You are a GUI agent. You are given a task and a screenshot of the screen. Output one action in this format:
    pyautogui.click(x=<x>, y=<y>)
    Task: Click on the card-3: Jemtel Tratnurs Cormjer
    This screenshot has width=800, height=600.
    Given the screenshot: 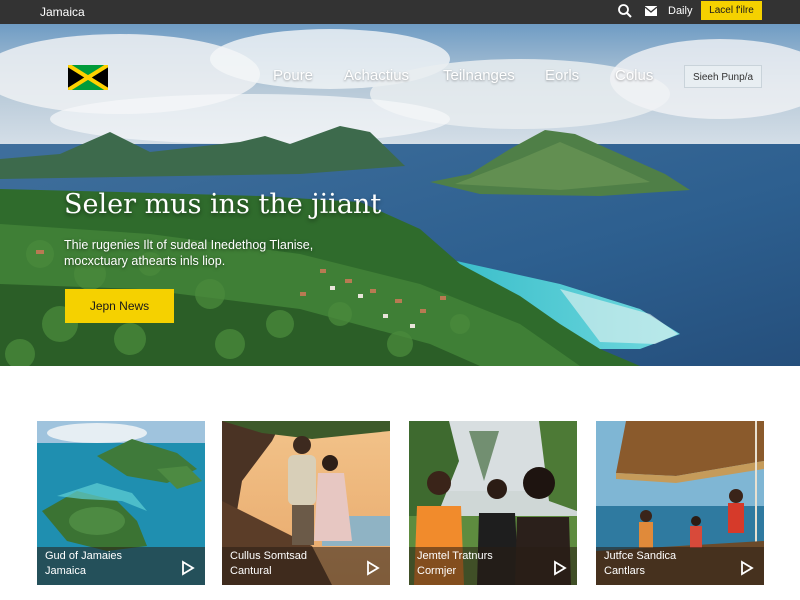 What is the action you would take?
    pyautogui.click(x=493, y=503)
    